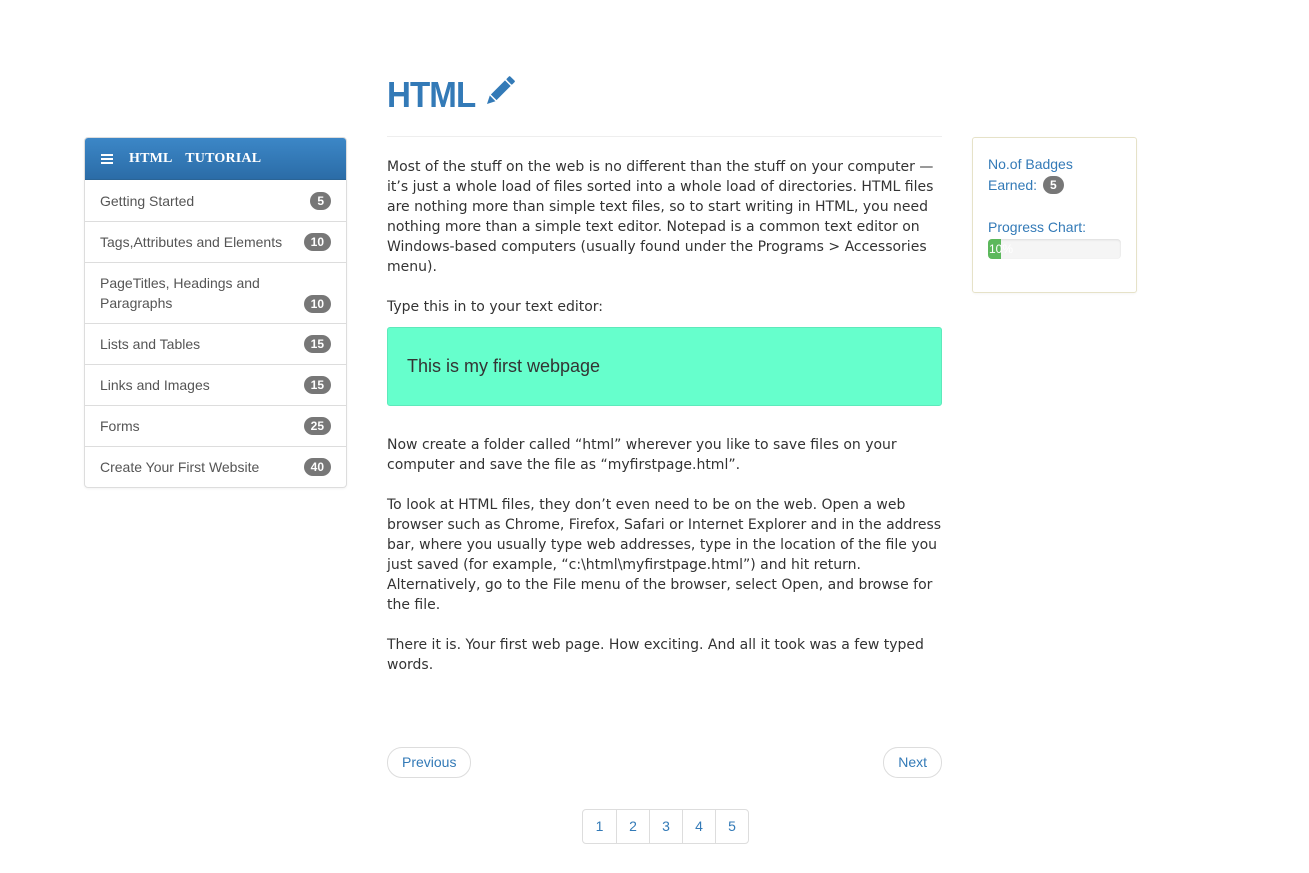 This screenshot has height=873, width=1309. What do you see at coordinates (632, 826) in the screenshot?
I see `page-link-2: 2` at bounding box center [632, 826].